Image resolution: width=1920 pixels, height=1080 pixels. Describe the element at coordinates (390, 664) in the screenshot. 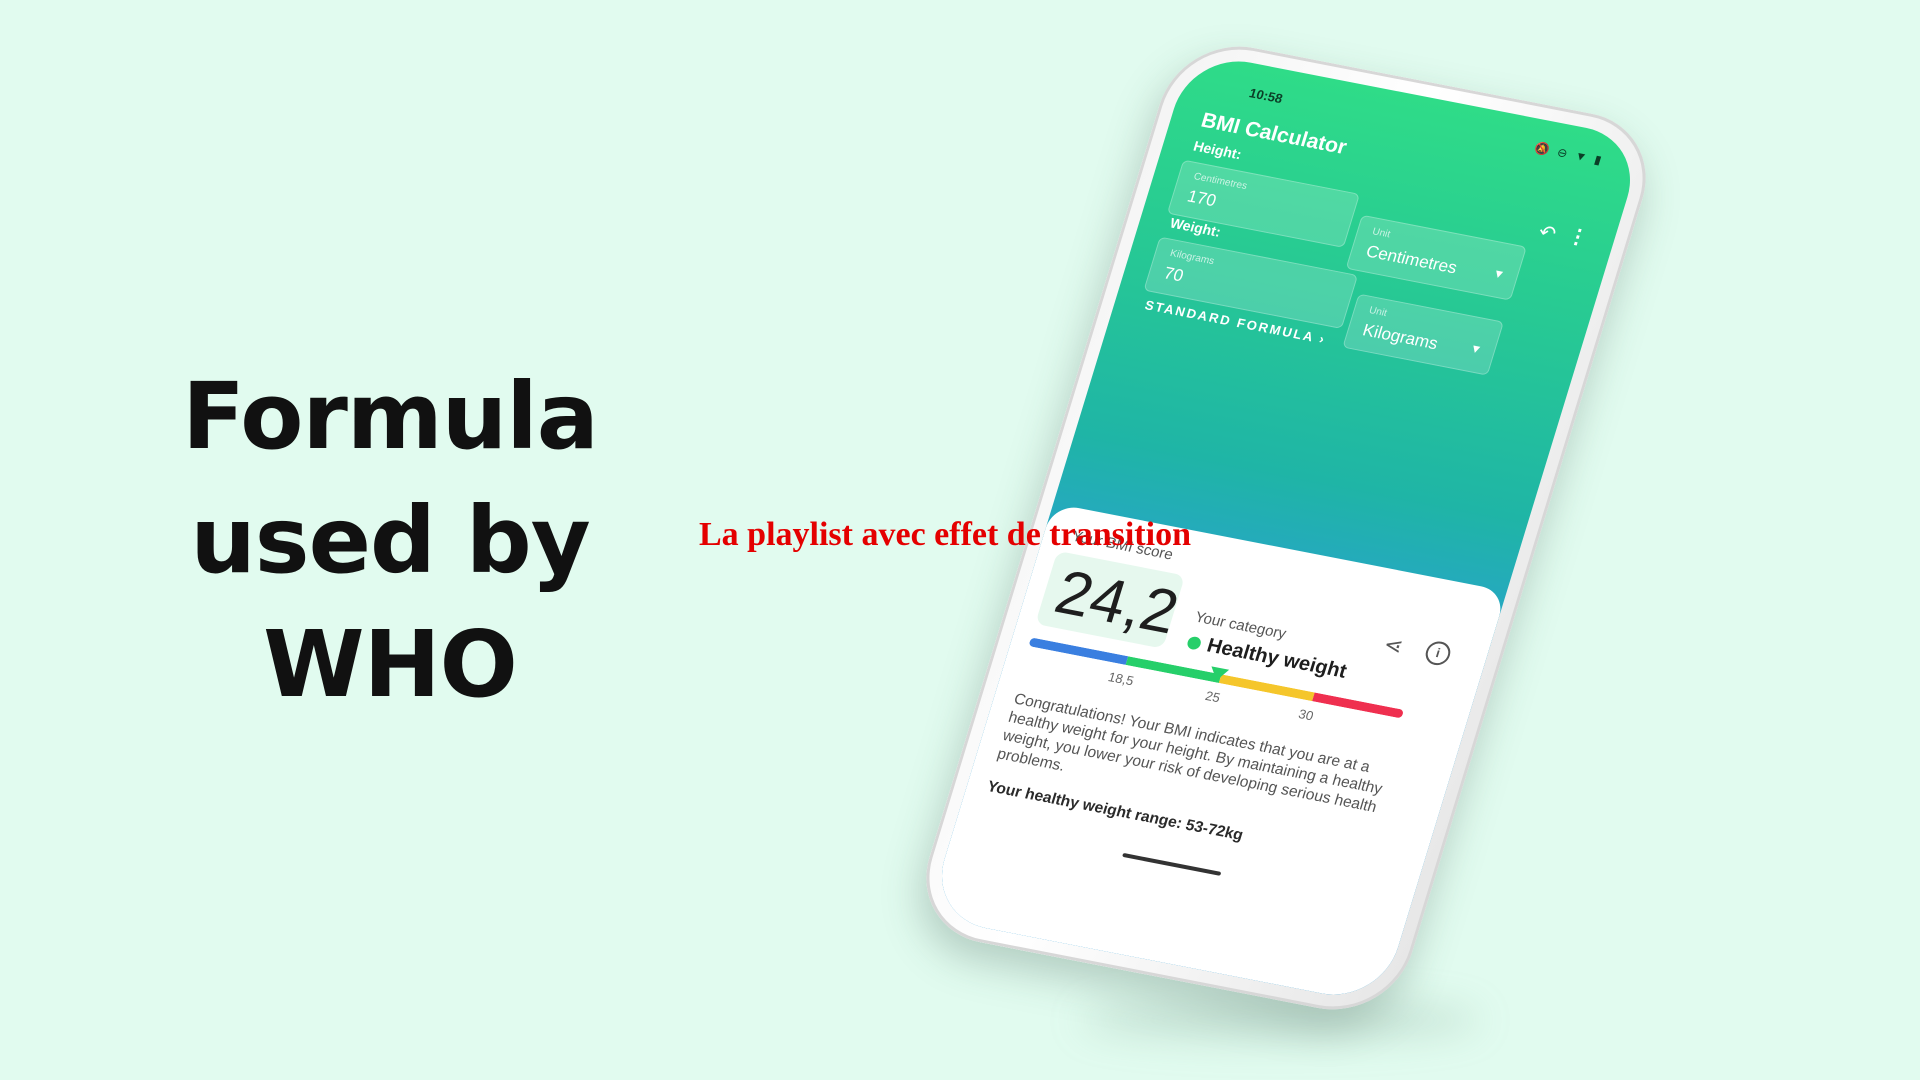

I see `headline-line: WHO` at that location.